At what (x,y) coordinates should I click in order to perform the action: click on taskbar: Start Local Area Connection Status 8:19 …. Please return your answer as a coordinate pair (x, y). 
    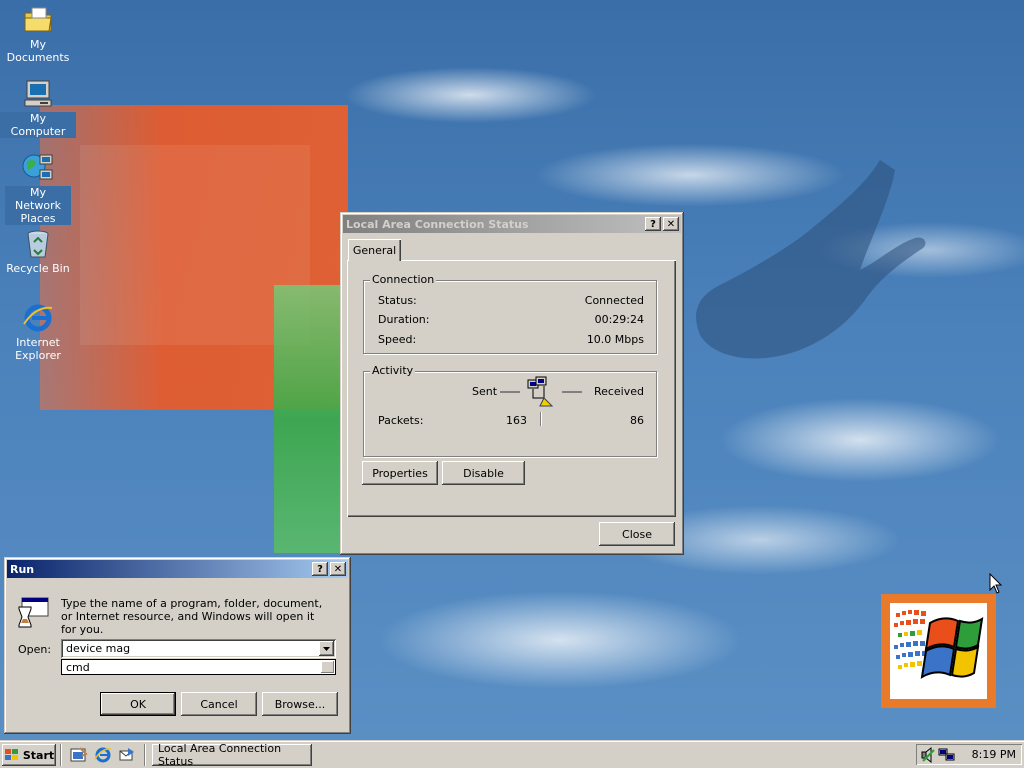
    Looking at the image, I should click on (512, 754).